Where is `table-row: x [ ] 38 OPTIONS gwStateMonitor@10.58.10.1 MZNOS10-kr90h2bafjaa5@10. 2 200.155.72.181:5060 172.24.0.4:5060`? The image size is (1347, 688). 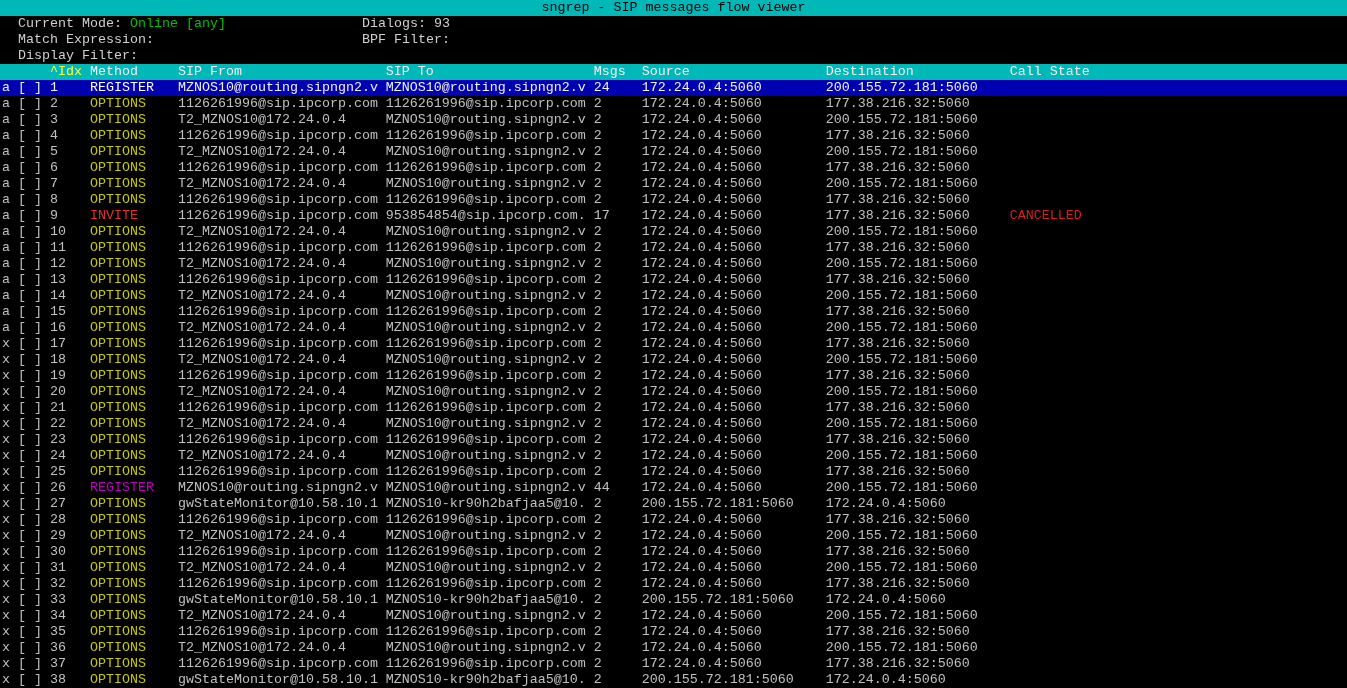 table-row: x [ ] 38 OPTIONS gwStateMonitor@10.58.10.1 MZNOS10-kr90h2bafjaa5@10. 2 200.155.72.181:5060 172.24.0.4:5060 is located at coordinates (673, 680).